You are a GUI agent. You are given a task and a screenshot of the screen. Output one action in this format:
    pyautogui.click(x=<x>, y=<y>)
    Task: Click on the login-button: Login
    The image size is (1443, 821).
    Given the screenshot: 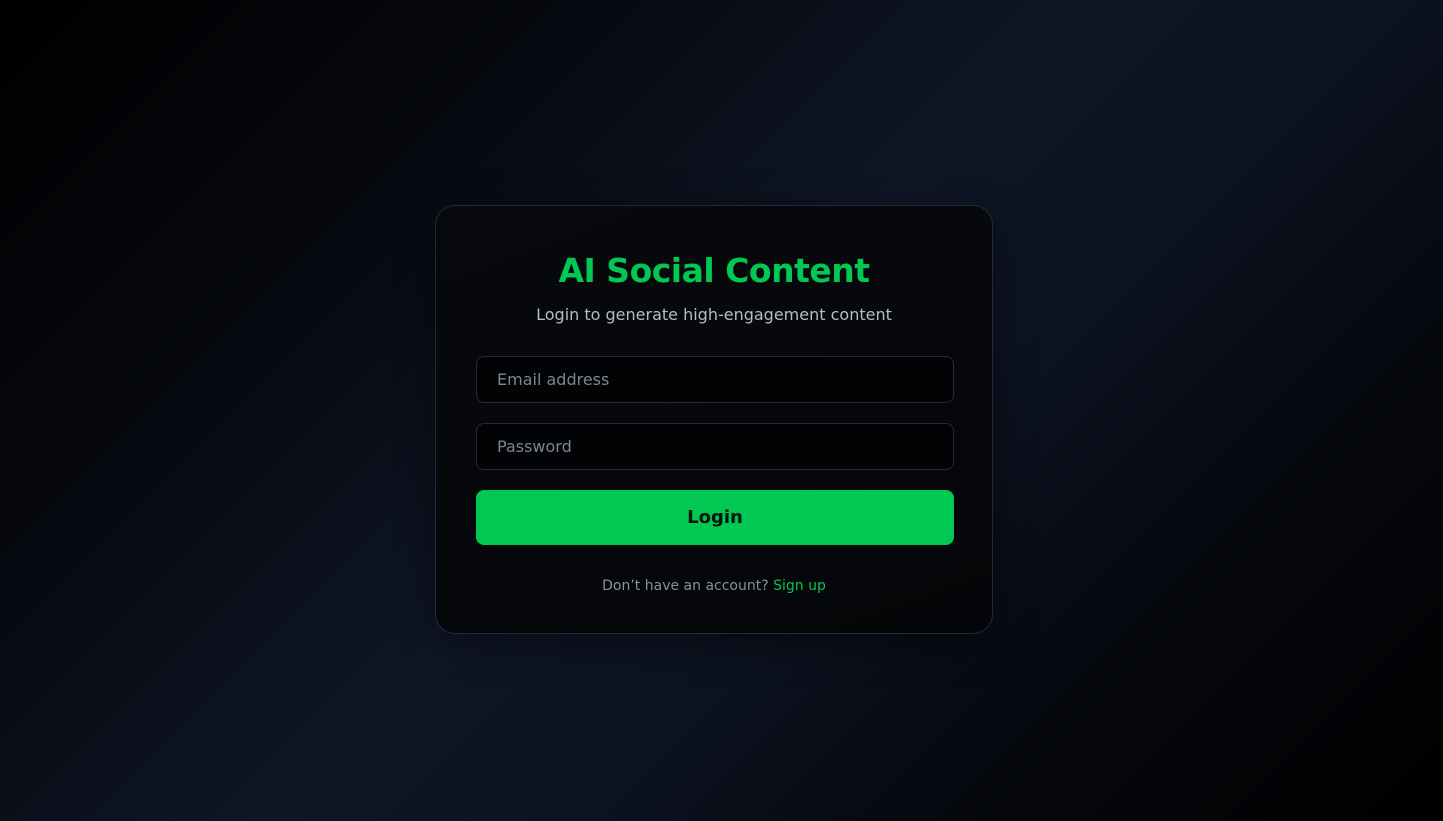 What is the action you would take?
    pyautogui.click(x=715, y=517)
    